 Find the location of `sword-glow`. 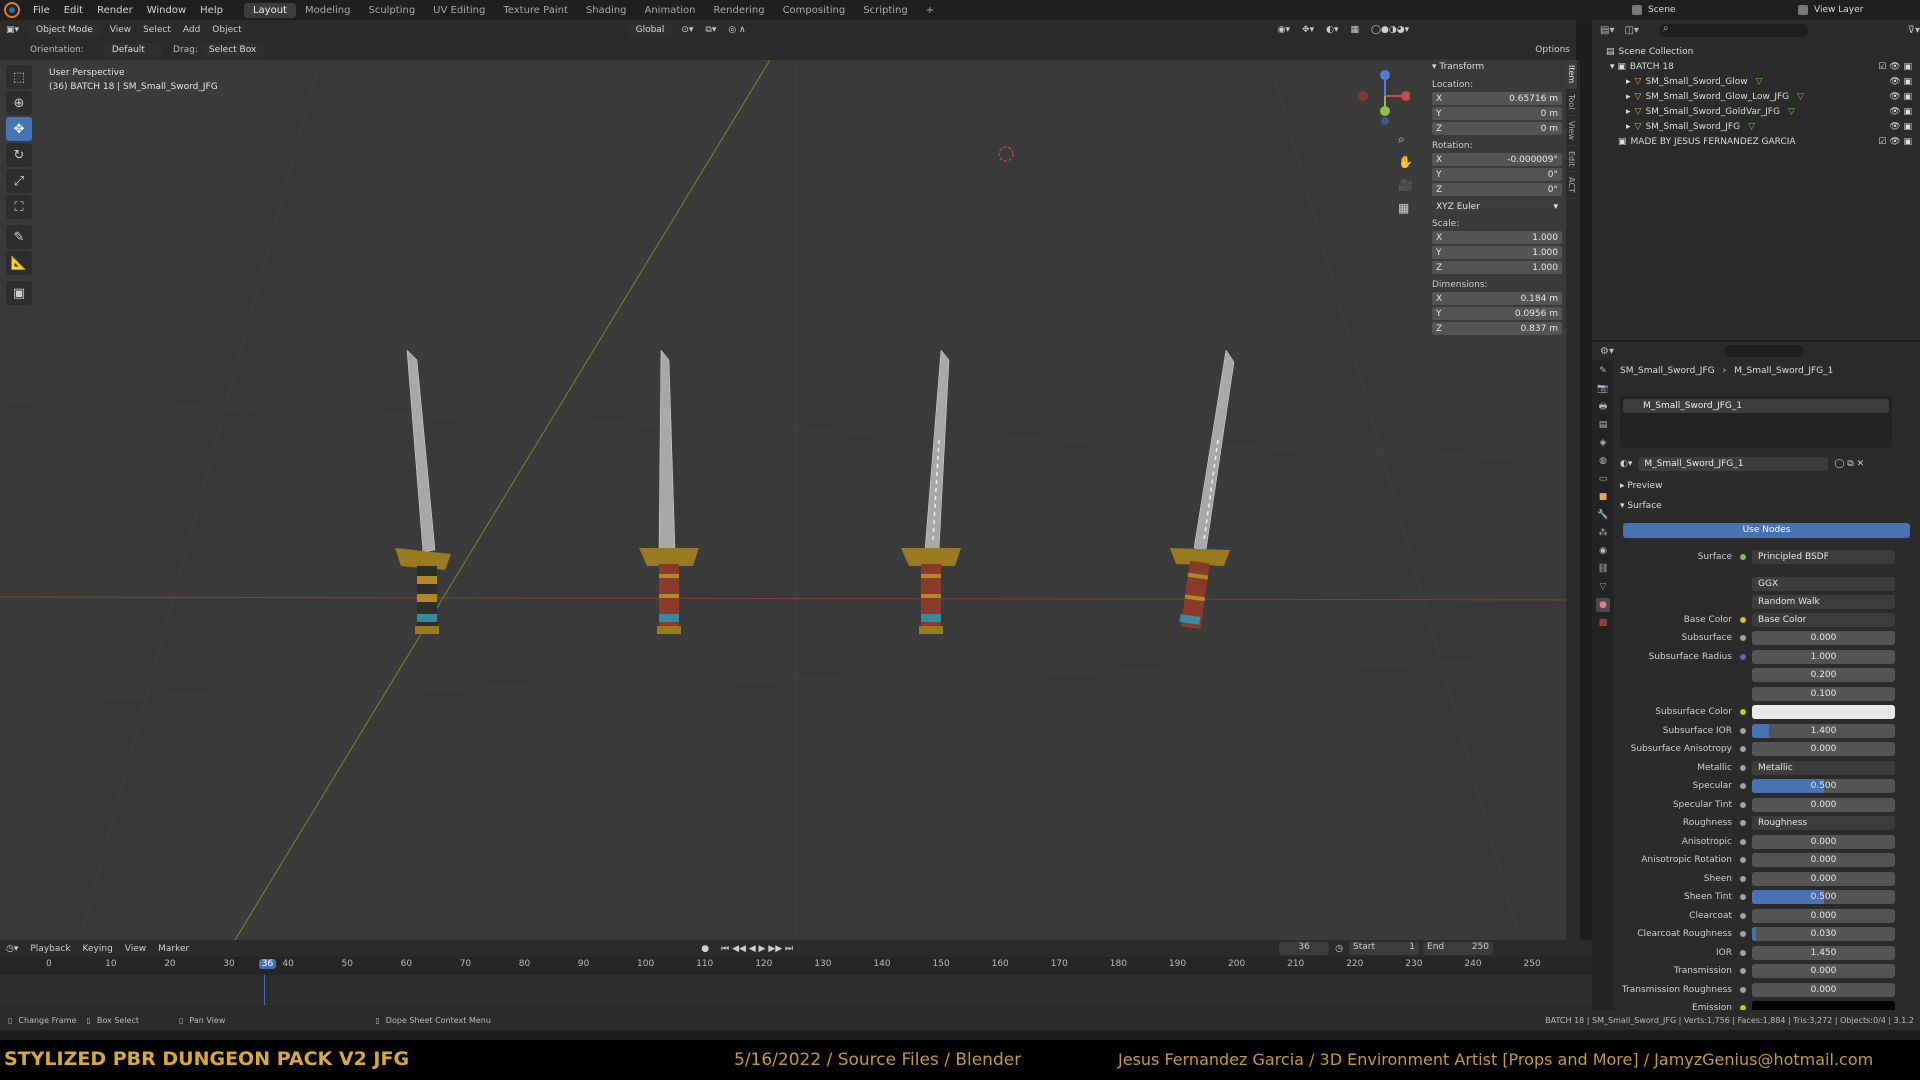

sword-glow is located at coordinates (440, 500).